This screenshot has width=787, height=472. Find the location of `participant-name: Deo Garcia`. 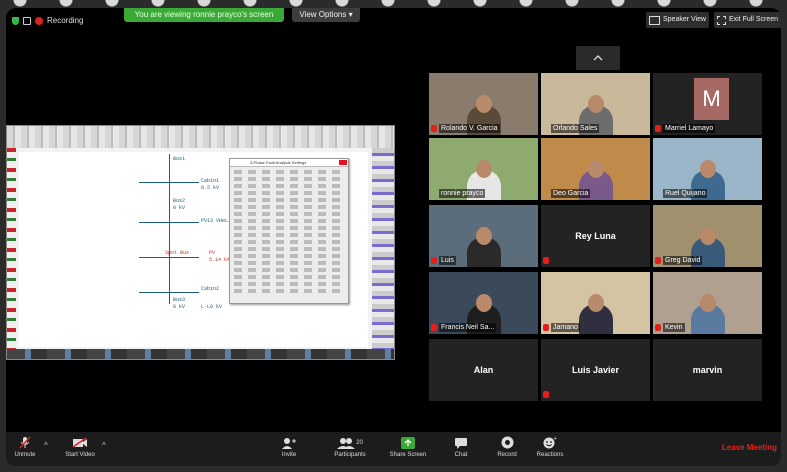

participant-name: Deo Garcia is located at coordinates (571, 193).